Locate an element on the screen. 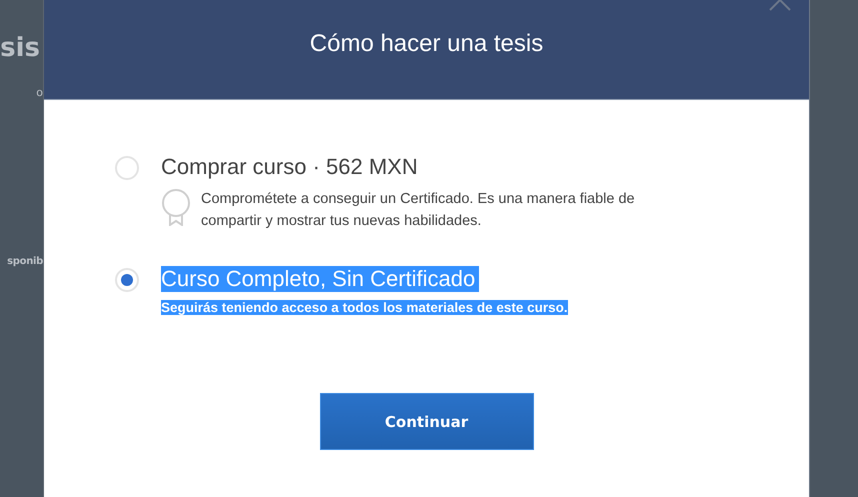  ribbon-icon is located at coordinates (176, 207).